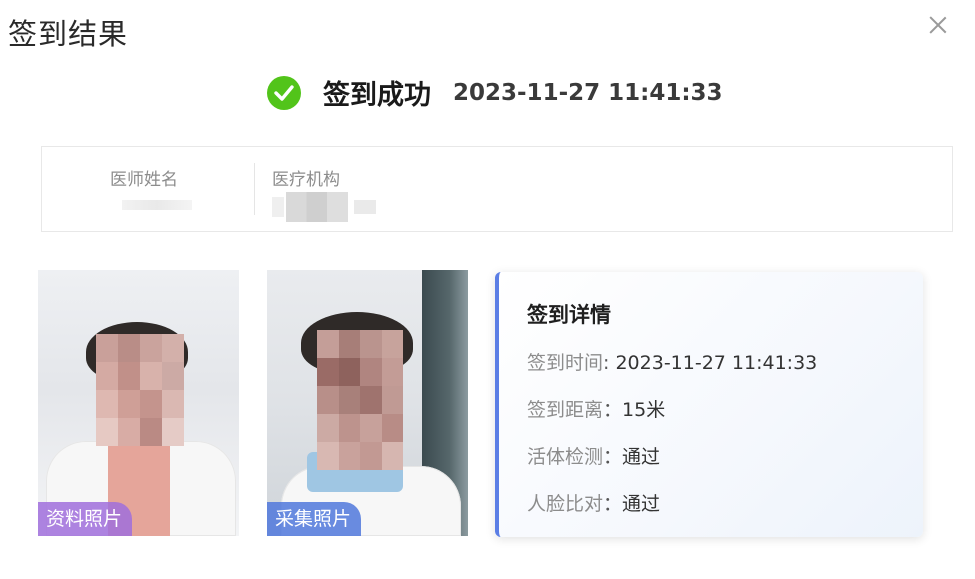  What do you see at coordinates (314, 519) in the screenshot?
I see `capture-photo-tag: 采集照片` at bounding box center [314, 519].